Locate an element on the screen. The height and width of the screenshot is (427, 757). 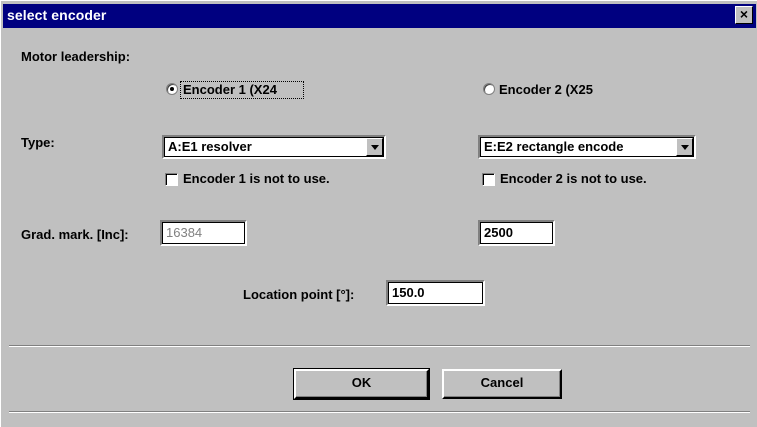
separator-top is located at coordinates (379, 346).